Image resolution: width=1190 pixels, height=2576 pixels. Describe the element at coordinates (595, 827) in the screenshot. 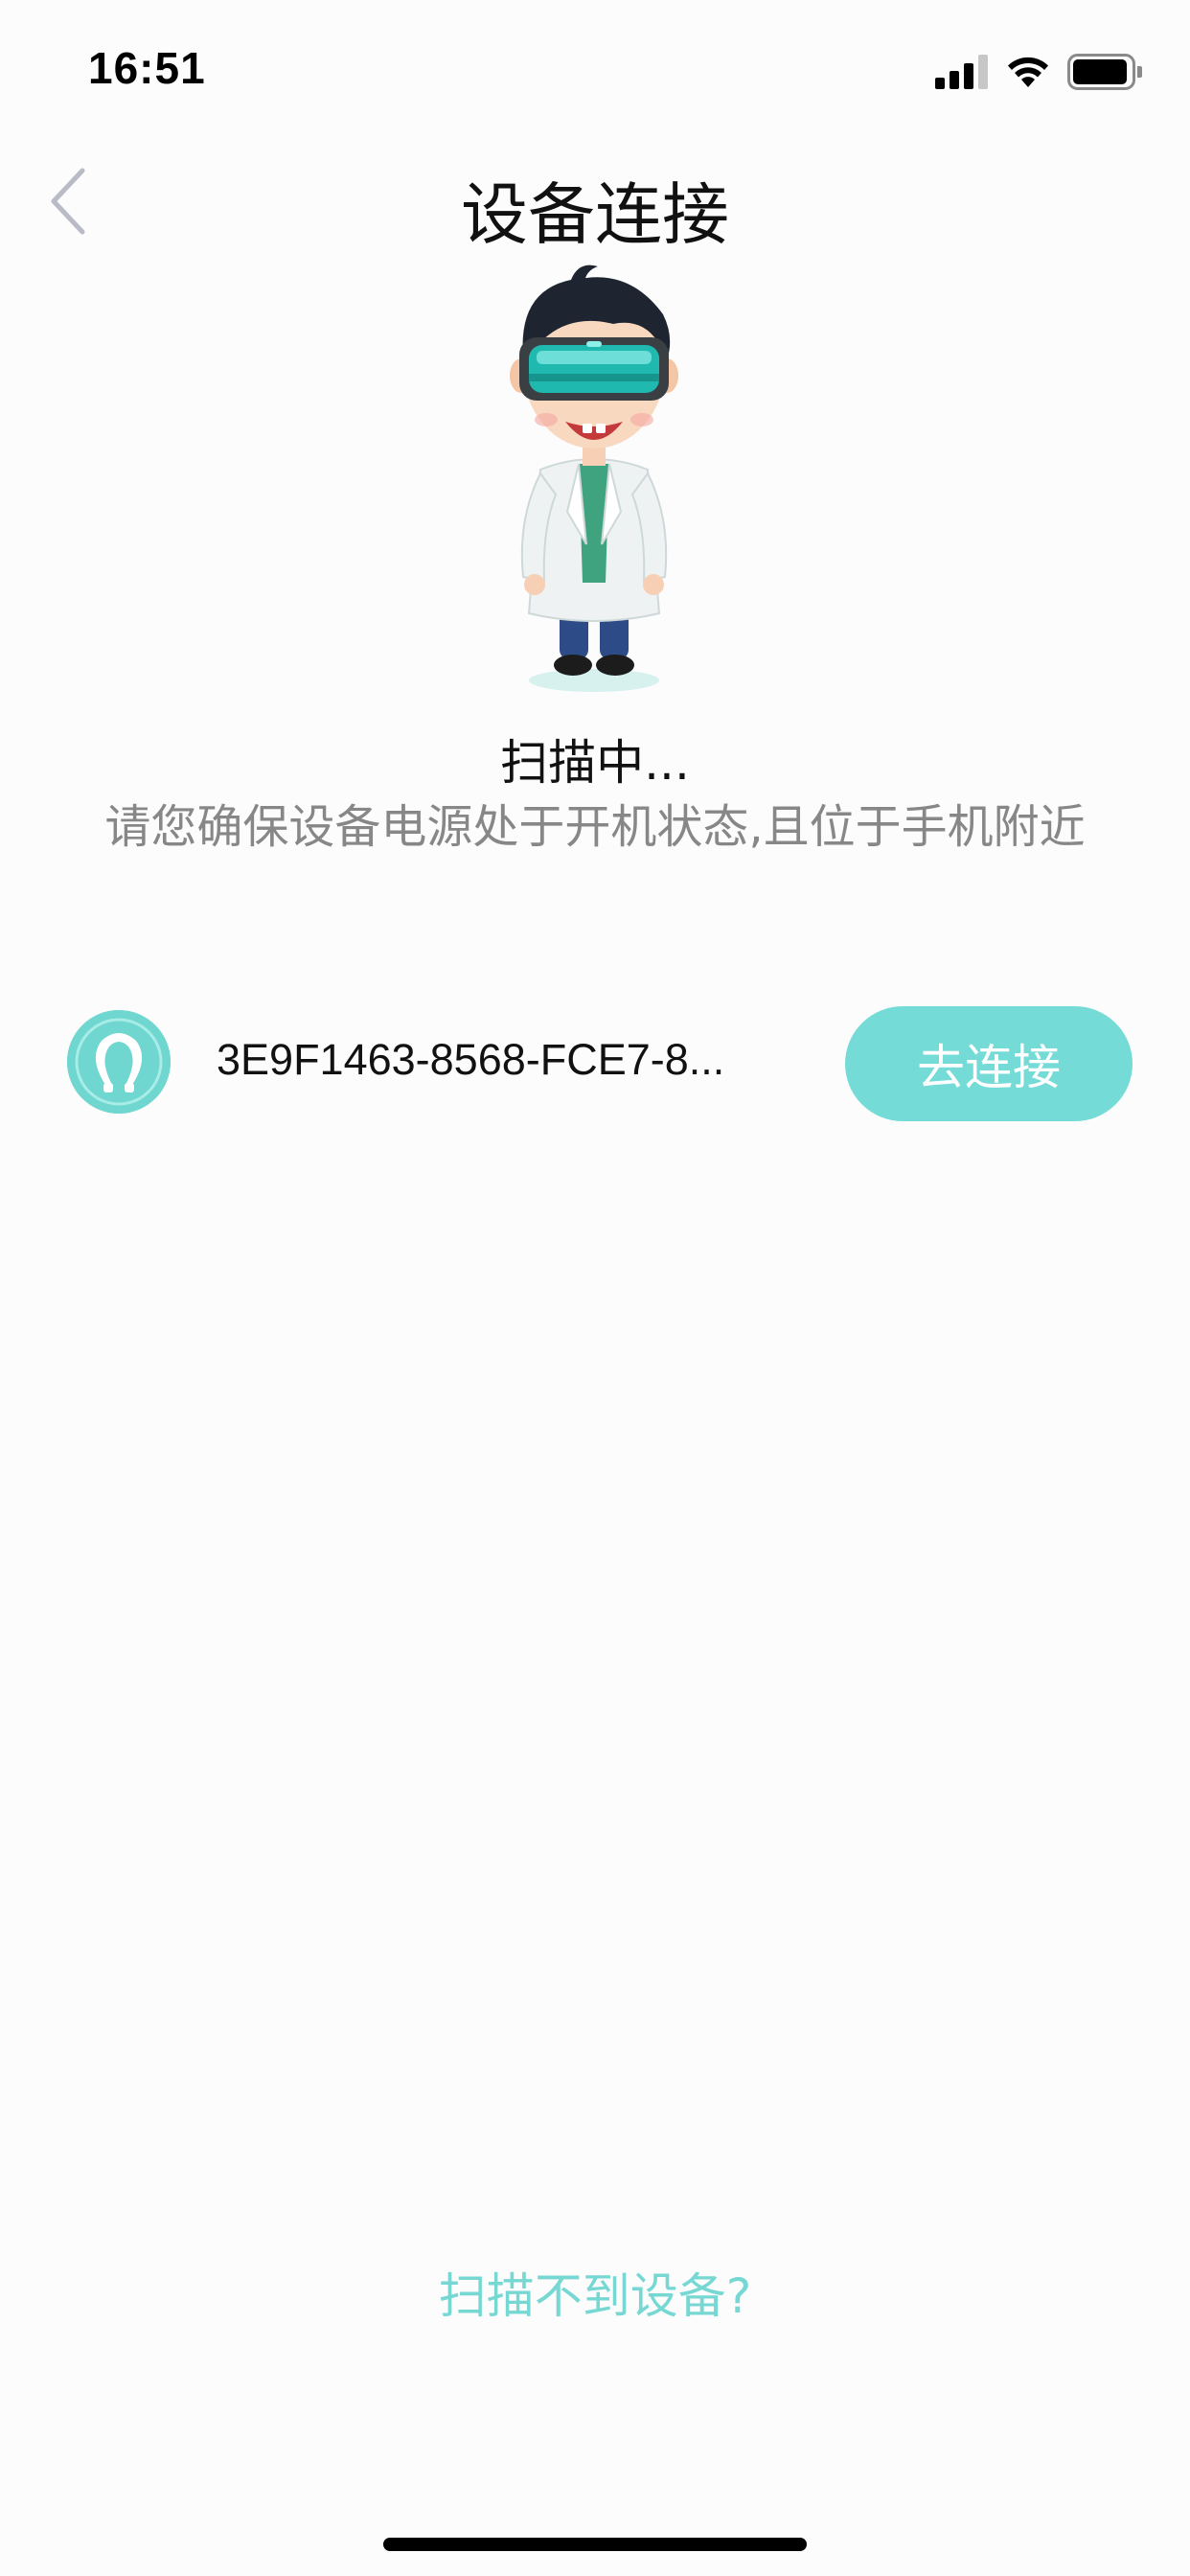

I see `scan-hint-text: 请您确保设备电源处于开机状态,且位于手机附近` at that location.